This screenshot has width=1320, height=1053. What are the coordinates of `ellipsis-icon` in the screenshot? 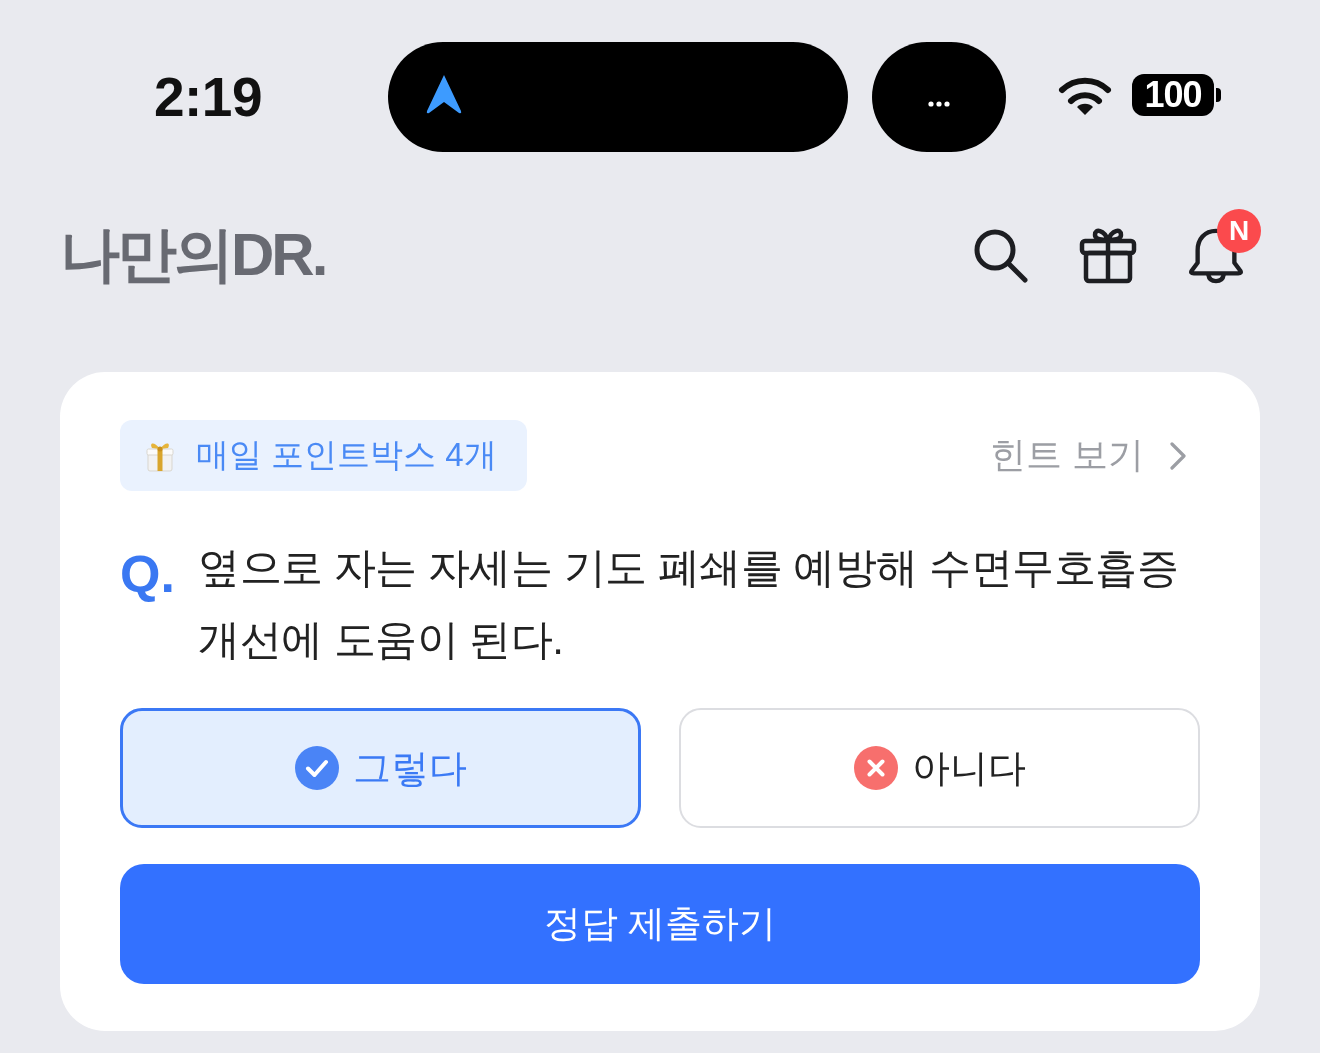 It's located at (939, 104).